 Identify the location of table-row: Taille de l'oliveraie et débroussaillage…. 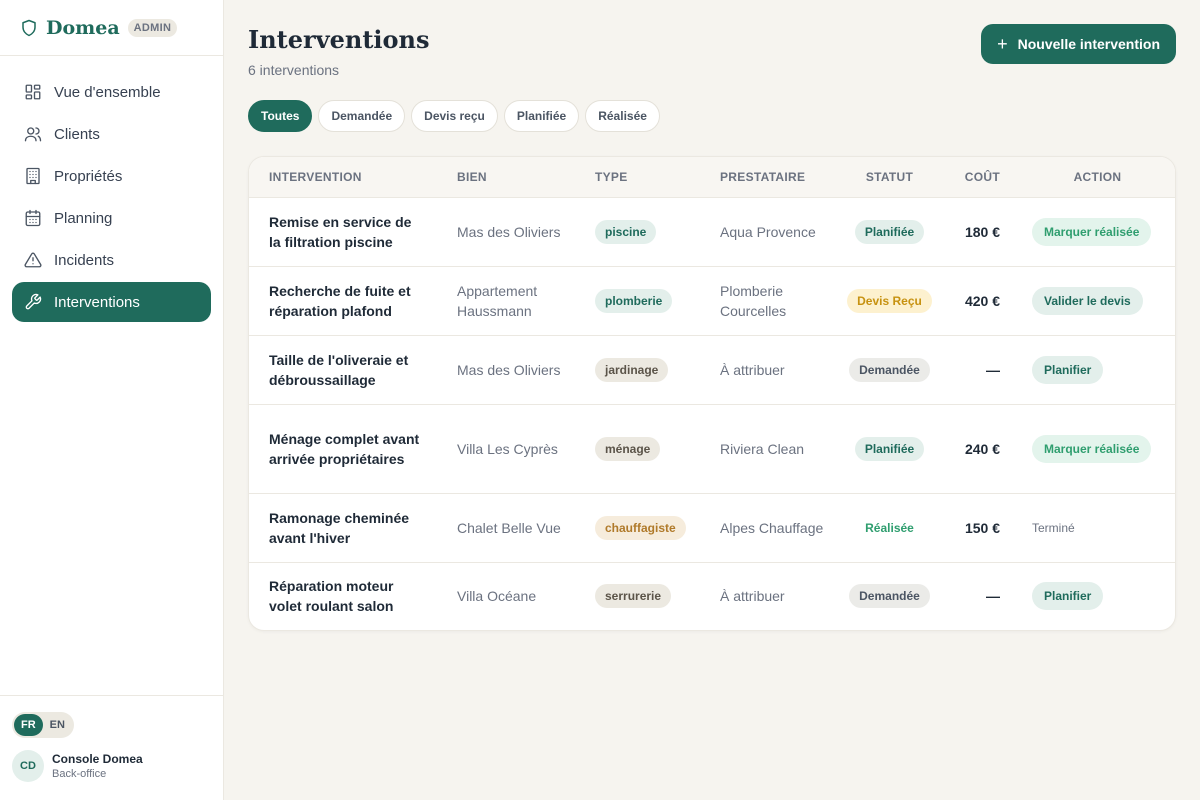
(712, 369).